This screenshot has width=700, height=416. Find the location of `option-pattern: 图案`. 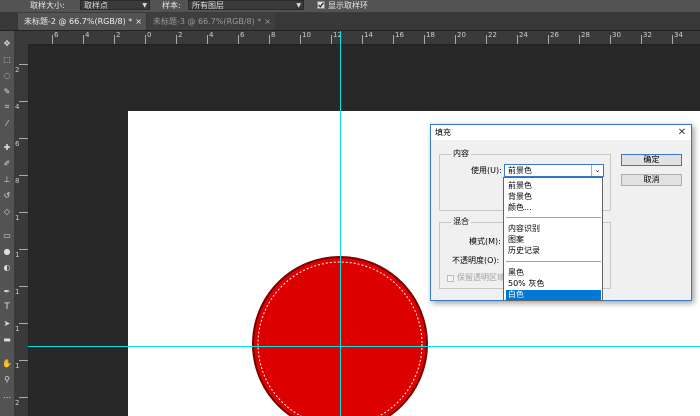

option-pattern: 图案 is located at coordinates (553, 240).